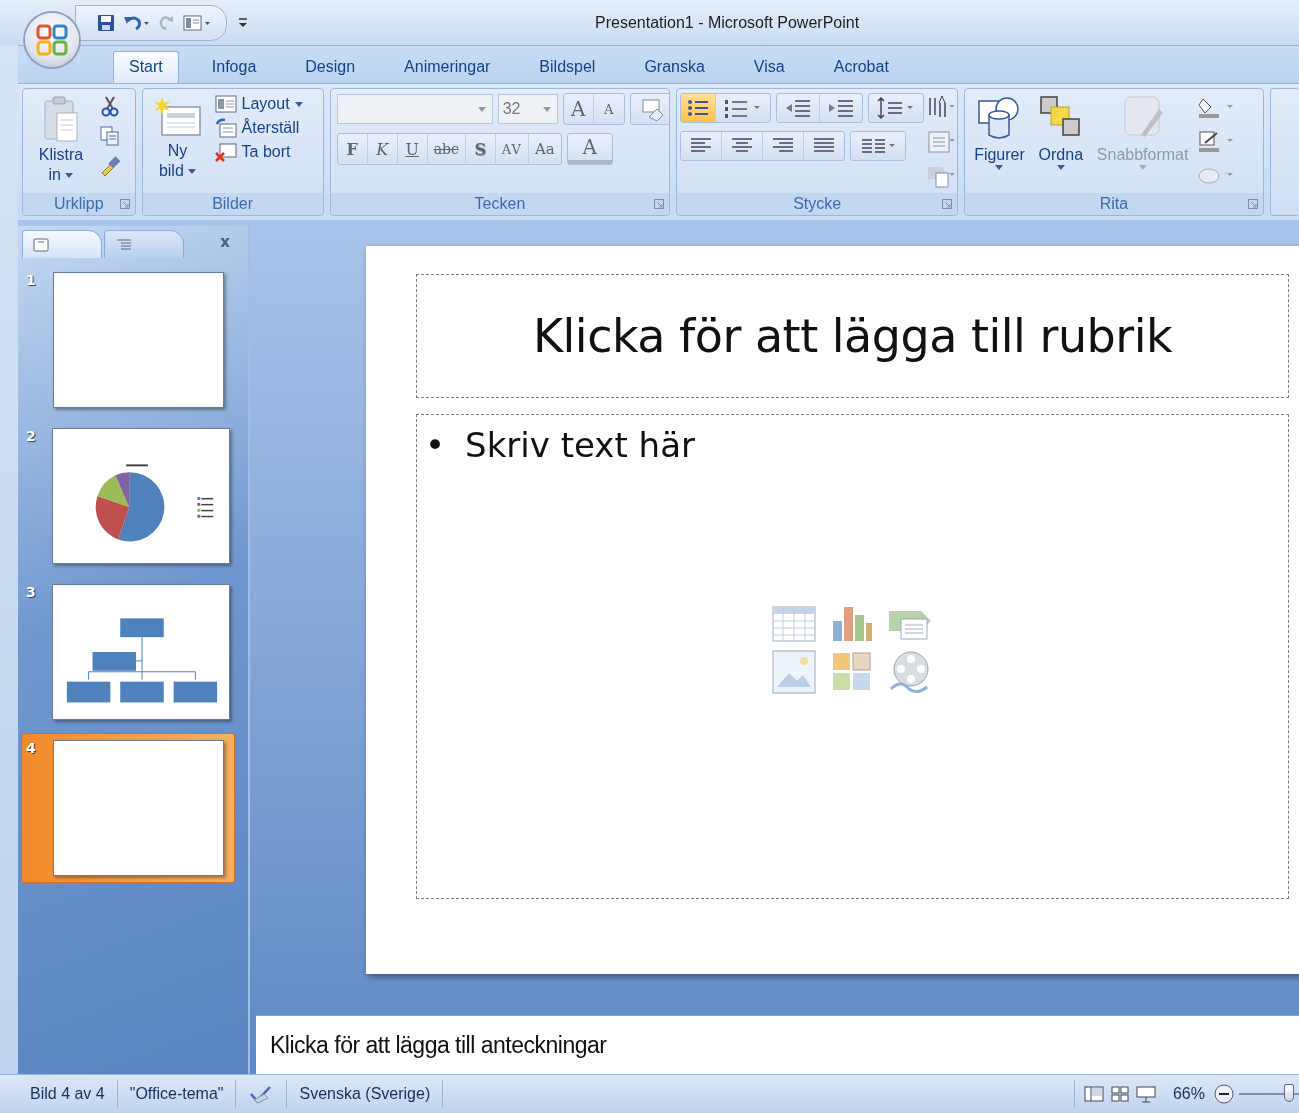  Describe the element at coordinates (177, 138) in the screenshot. I see `new-slide-button: Ny bild` at that location.